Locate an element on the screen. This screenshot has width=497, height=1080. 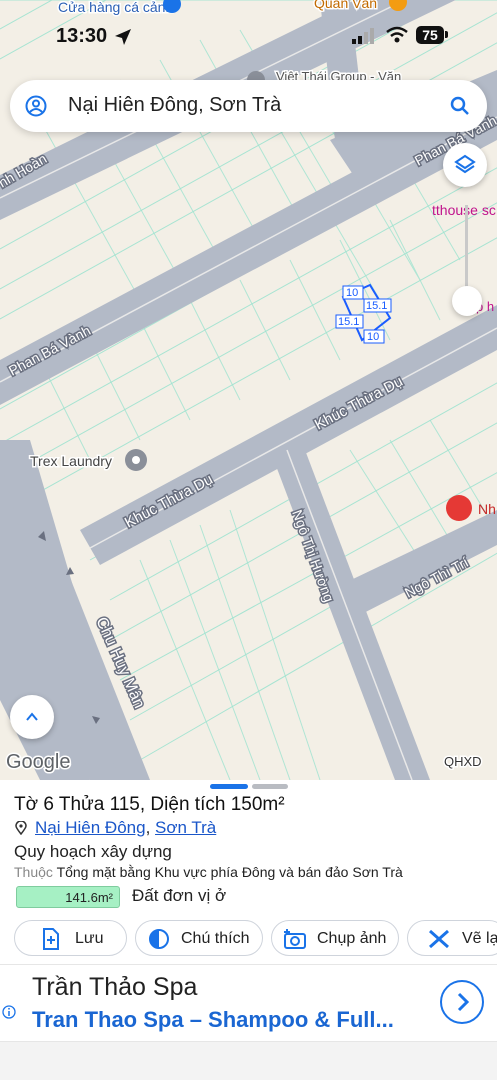
add-note-icon is located at coordinates (51, 939).